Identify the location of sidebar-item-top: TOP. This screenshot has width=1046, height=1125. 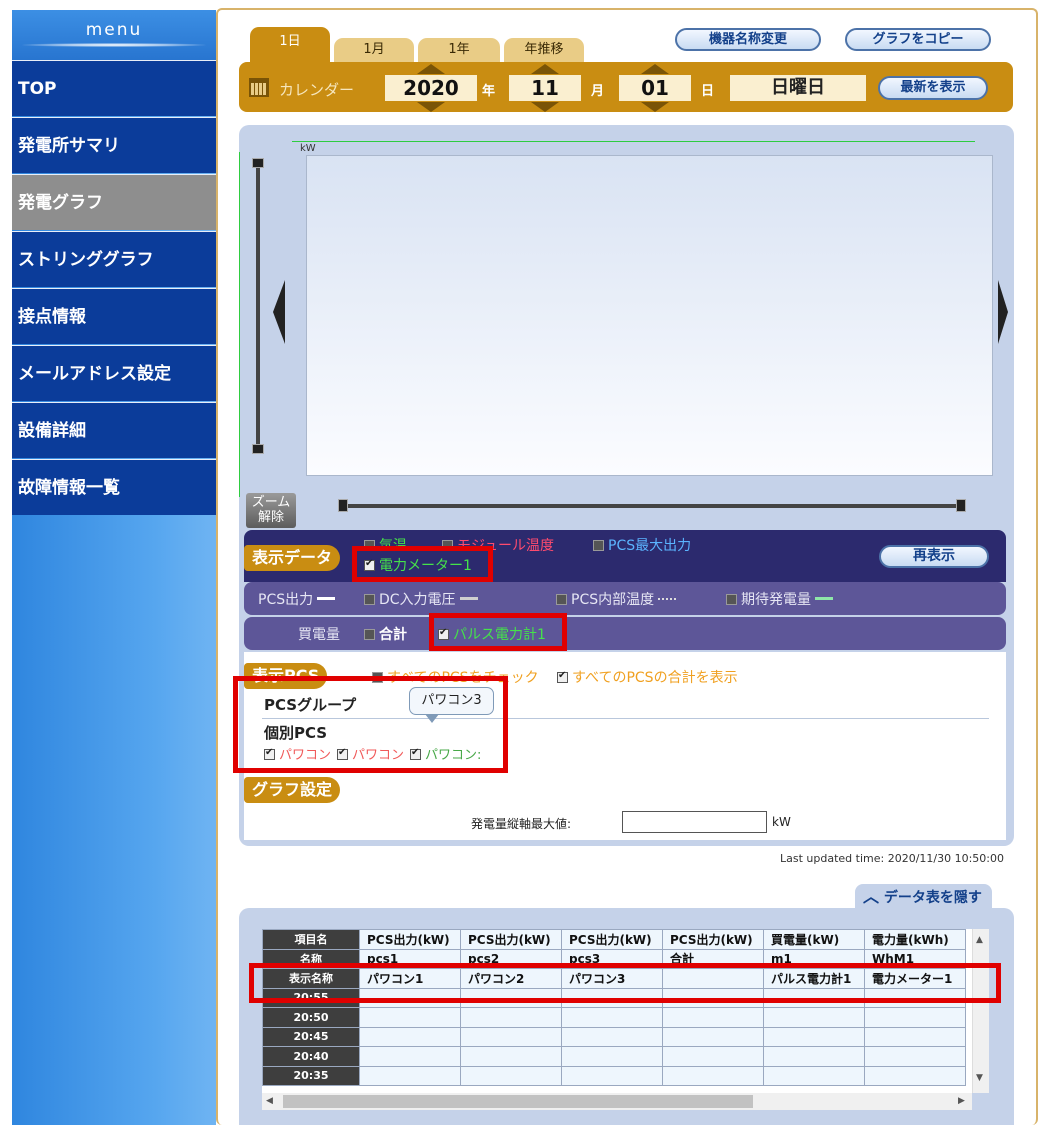
(114, 88).